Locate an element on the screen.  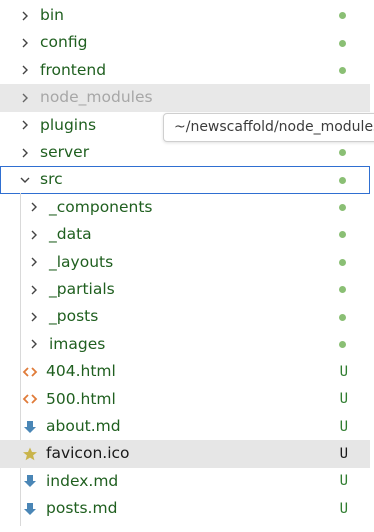
path-tooltip: ~/newscaffold/node_modules is located at coordinates (268, 127).